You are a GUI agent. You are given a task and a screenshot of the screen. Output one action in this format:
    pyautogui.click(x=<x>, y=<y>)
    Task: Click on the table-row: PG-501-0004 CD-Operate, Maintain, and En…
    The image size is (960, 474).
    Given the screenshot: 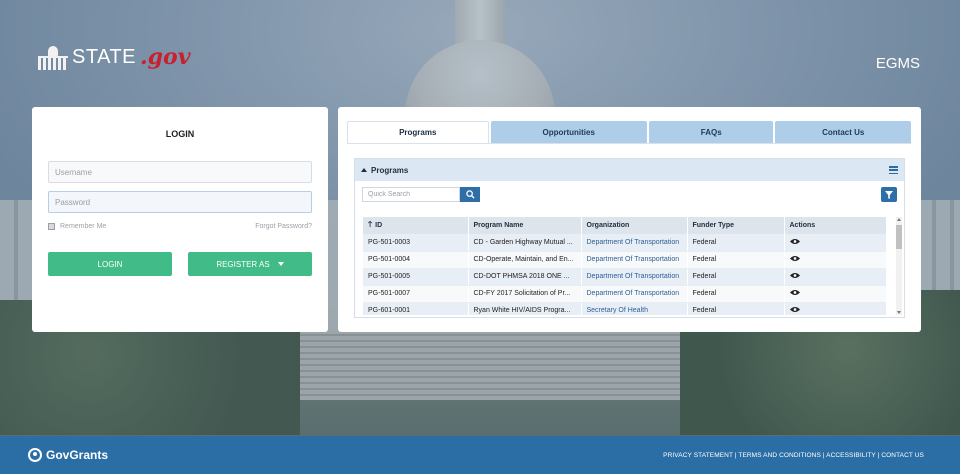 What is the action you would take?
    pyautogui.click(x=624, y=260)
    